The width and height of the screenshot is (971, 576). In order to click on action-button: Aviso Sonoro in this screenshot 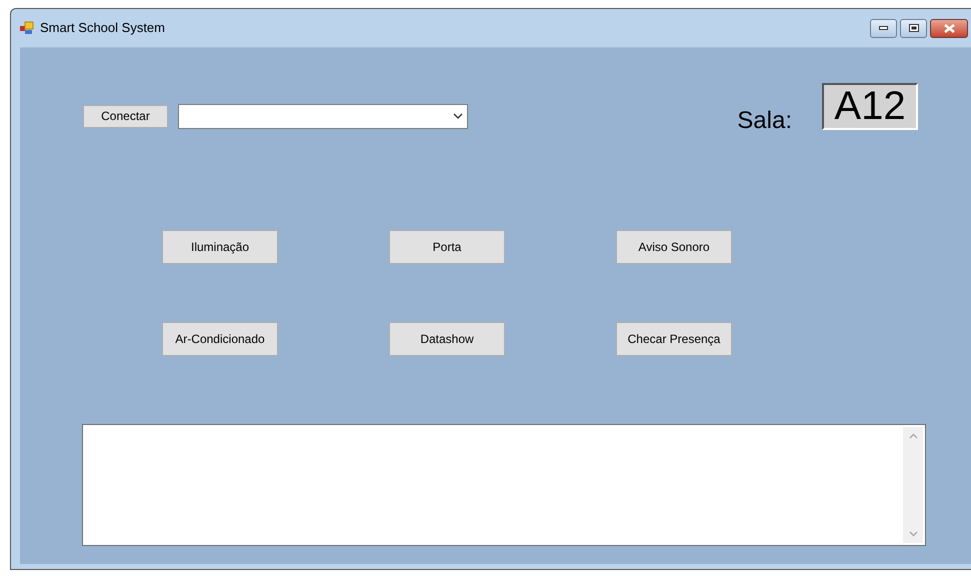, I will do `click(674, 247)`.